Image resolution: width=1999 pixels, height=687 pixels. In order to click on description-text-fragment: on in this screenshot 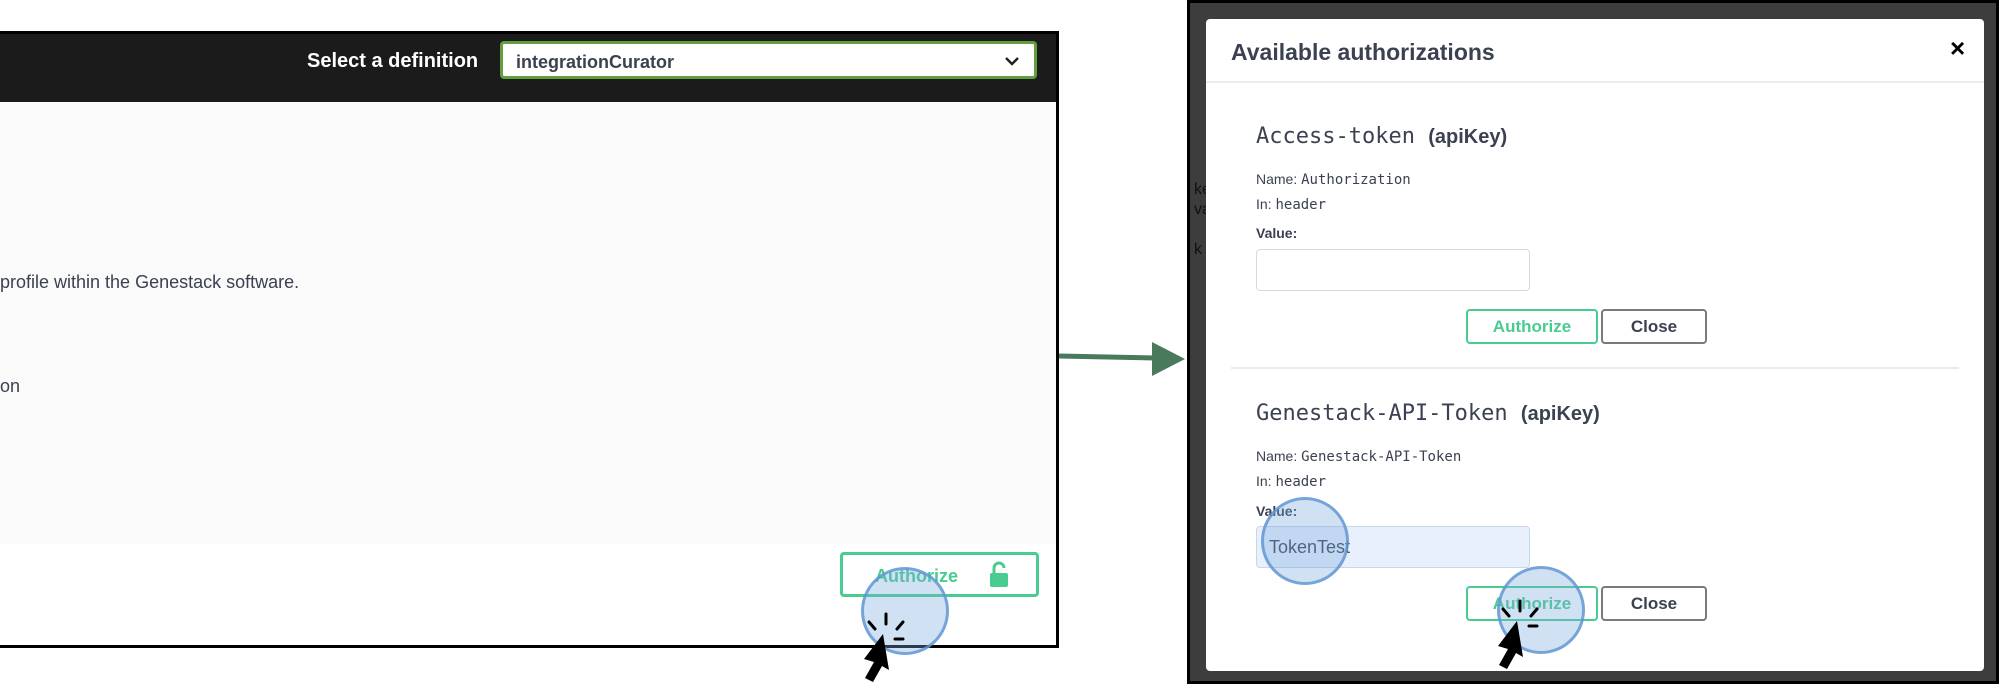, I will do `click(10, 386)`.